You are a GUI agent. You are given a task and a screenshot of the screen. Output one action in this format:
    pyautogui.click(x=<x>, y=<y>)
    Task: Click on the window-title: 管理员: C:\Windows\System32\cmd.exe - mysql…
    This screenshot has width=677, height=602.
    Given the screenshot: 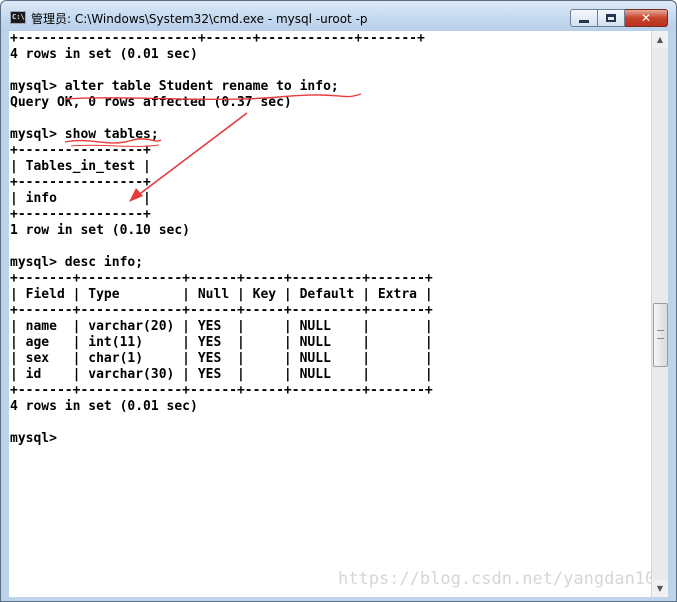 What is the action you would take?
    pyautogui.click(x=199, y=19)
    